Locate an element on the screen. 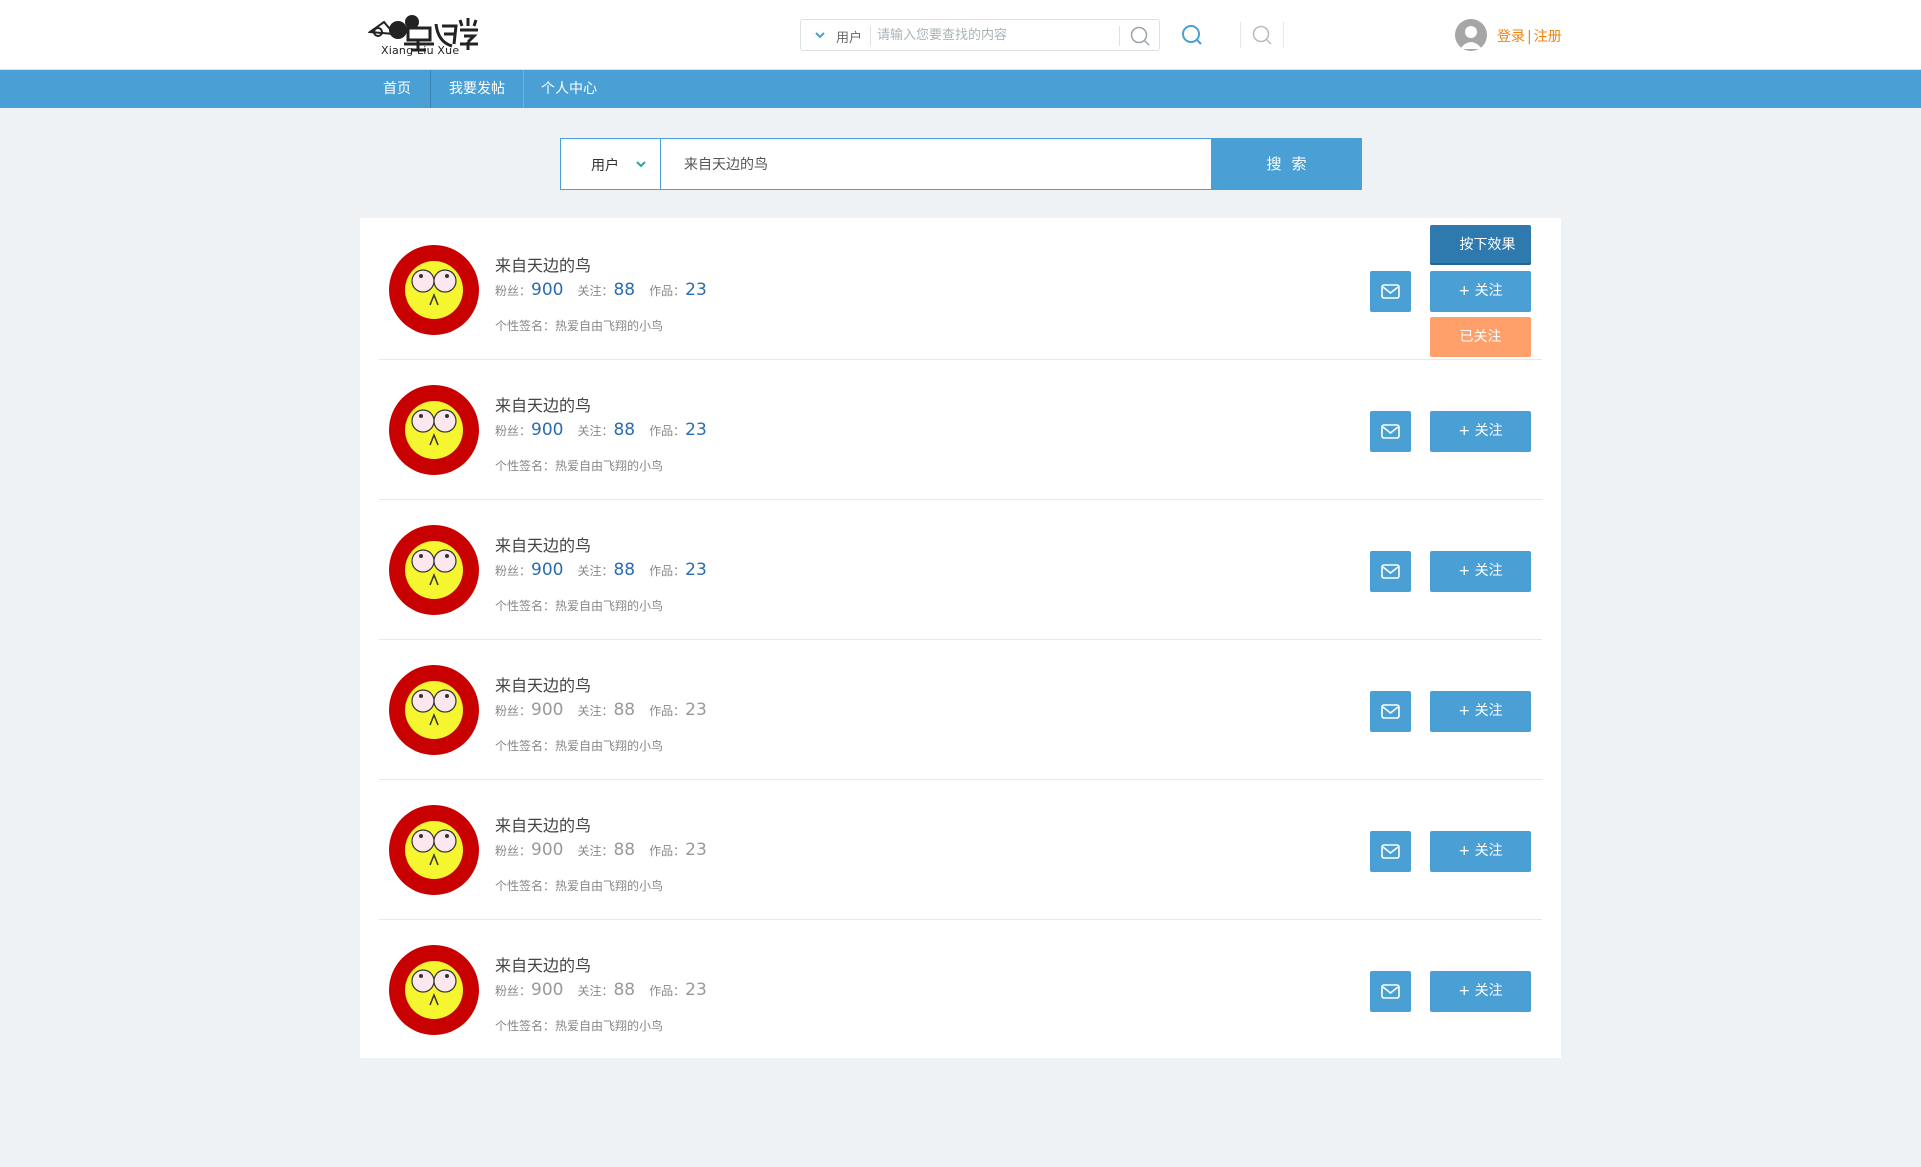 The image size is (1921, 1167). top-header: Xiang Liu Xue 用户 登录|注册 is located at coordinates (960, 35).